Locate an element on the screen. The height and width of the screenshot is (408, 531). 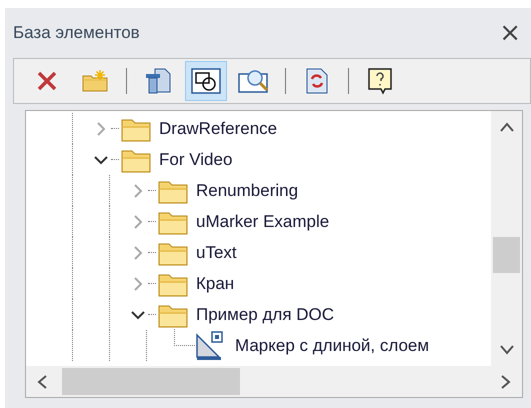
close-button: × is located at coordinates (510, 33).